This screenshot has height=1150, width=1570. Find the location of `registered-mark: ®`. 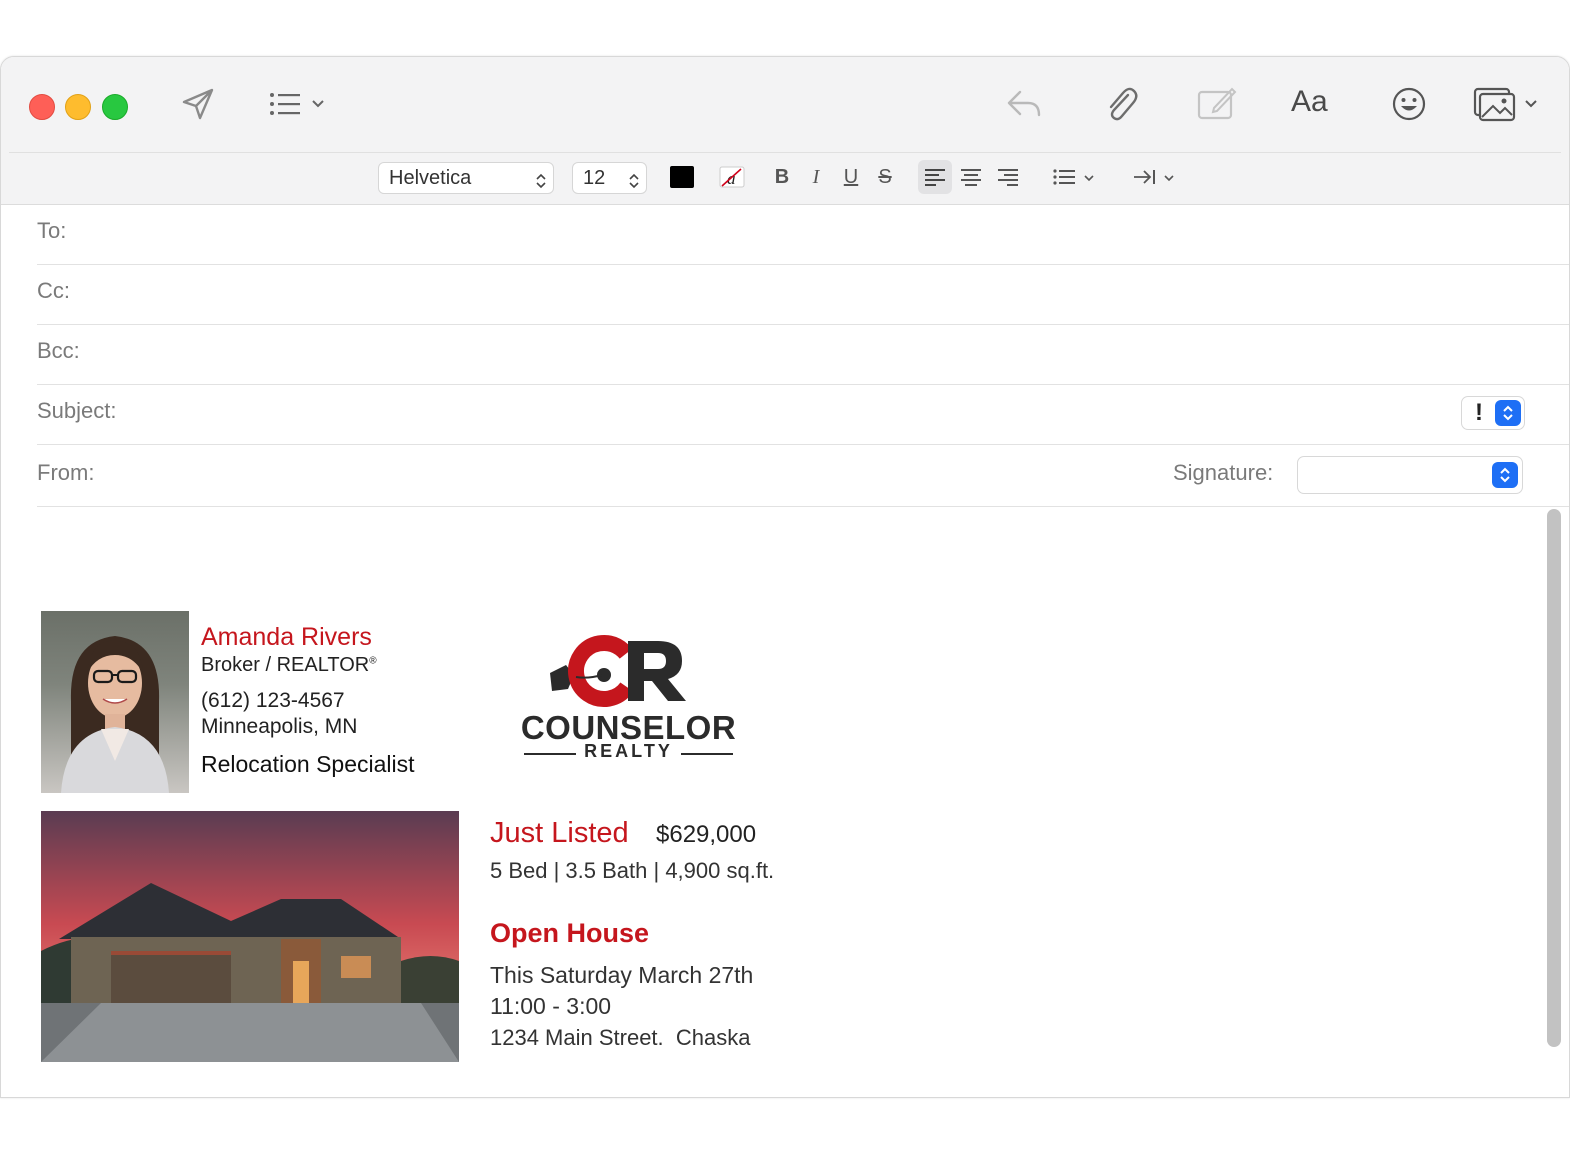

registered-mark: ® is located at coordinates (373, 661).